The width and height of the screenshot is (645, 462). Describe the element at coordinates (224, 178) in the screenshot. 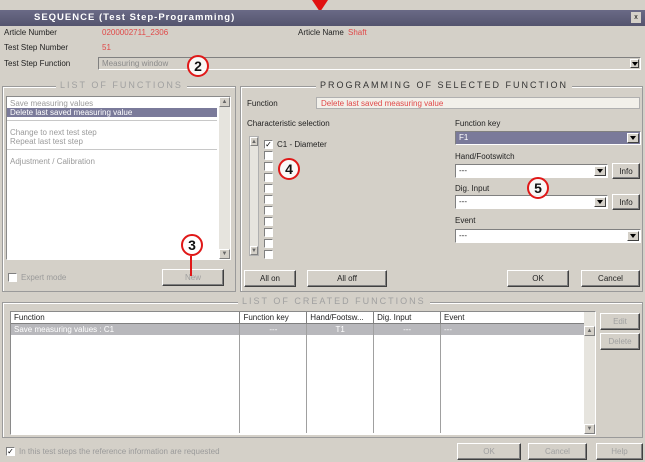

I see `functions-list-scrollbar: ▲ ▼` at that location.